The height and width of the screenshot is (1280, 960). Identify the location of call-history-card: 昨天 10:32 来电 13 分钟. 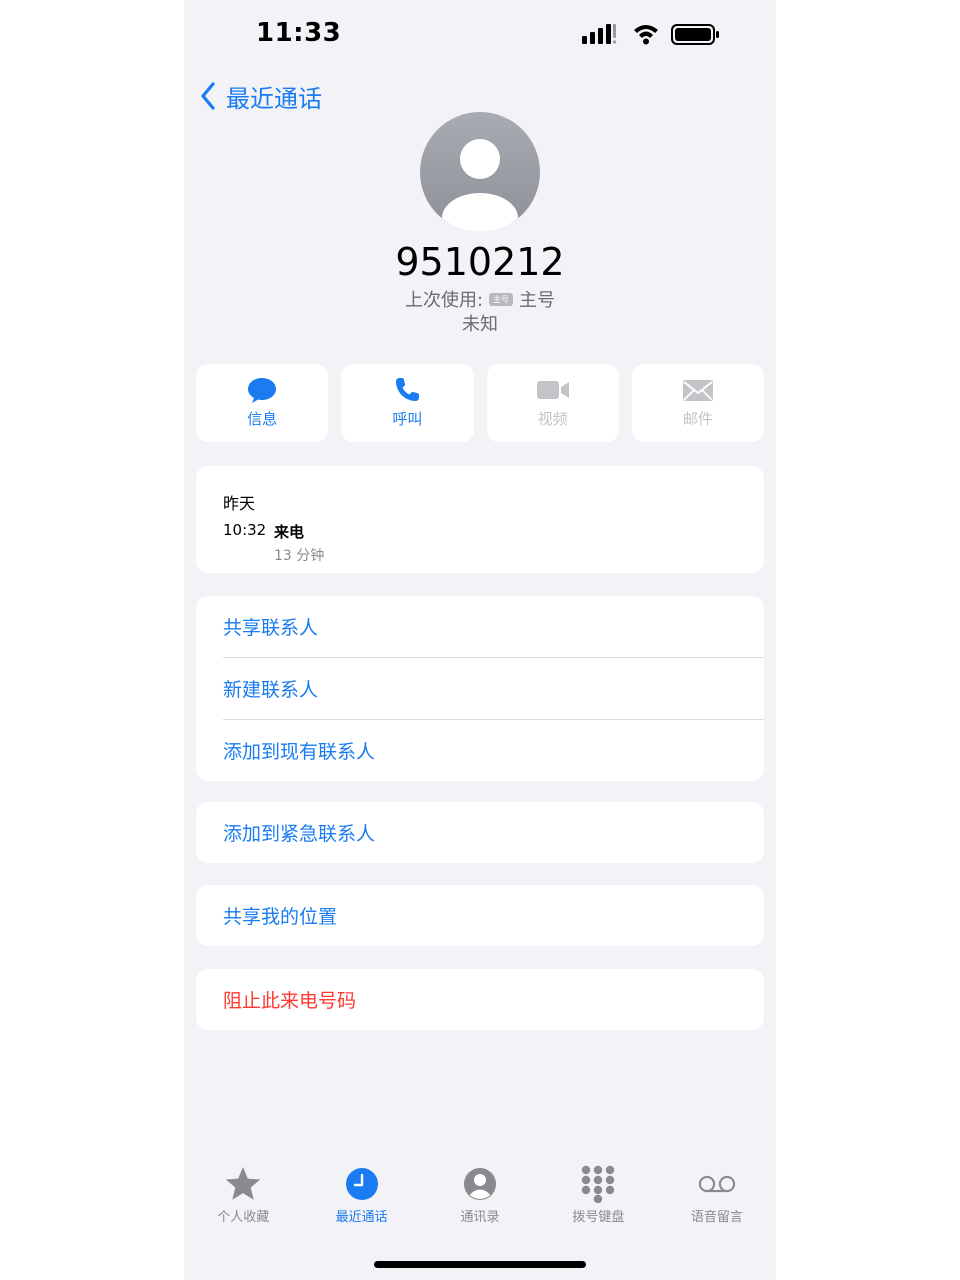
(480, 519).